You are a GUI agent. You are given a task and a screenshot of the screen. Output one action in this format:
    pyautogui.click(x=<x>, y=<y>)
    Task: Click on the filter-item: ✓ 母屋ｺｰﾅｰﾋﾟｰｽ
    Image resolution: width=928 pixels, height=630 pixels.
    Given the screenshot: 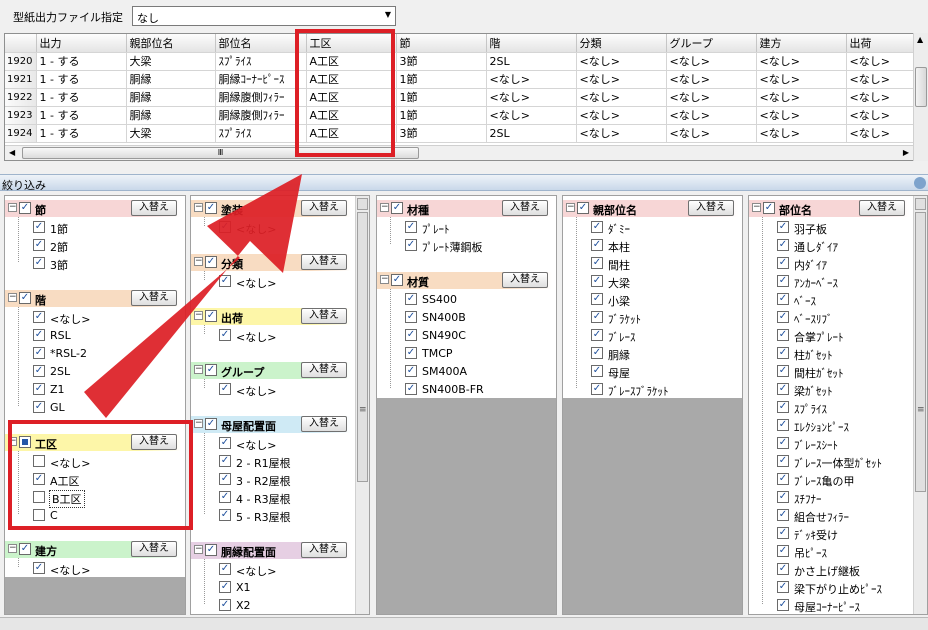 What is the action you would take?
    pyautogui.click(x=841, y=605)
    